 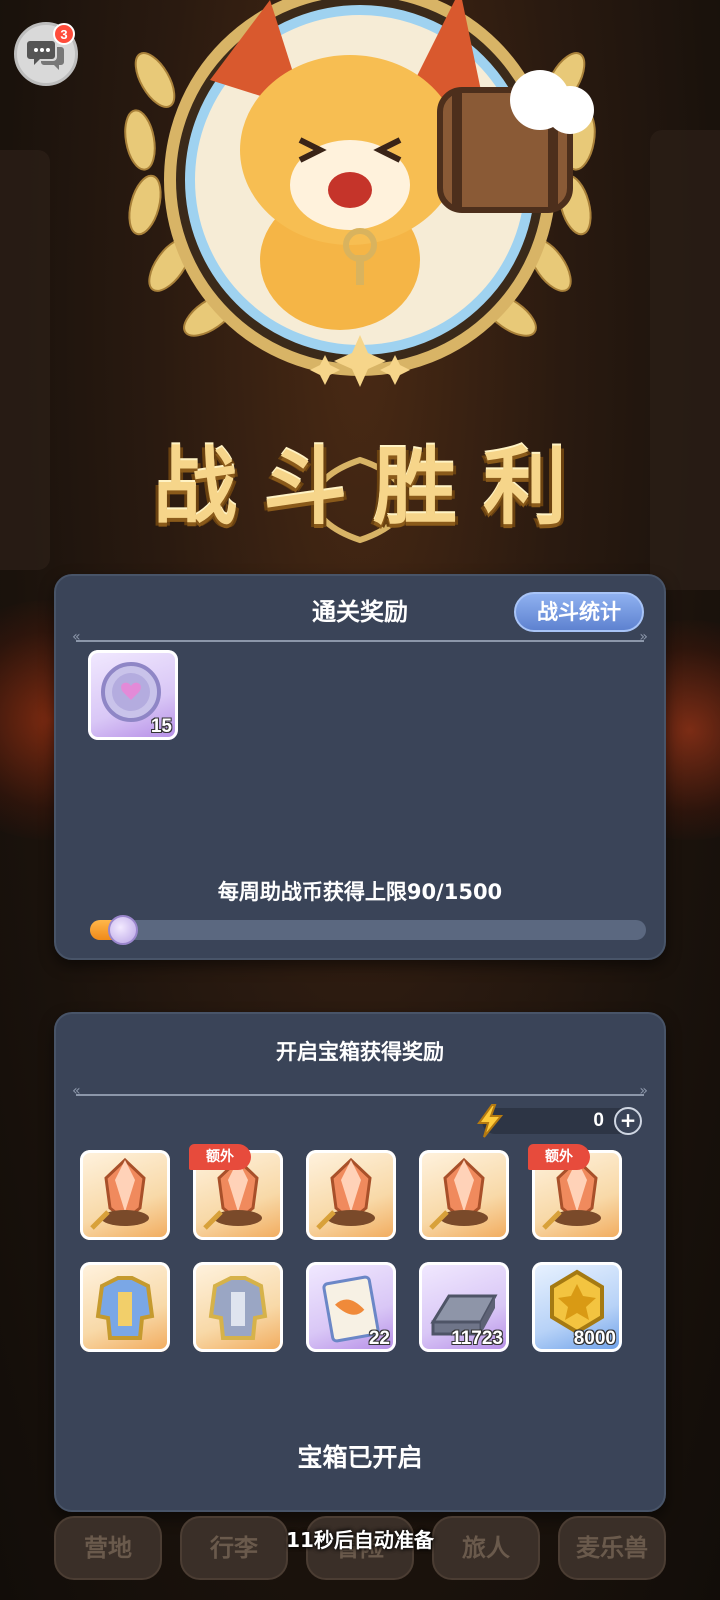 What do you see at coordinates (64, 34) in the screenshot?
I see `chat-unread-badge: 3` at bounding box center [64, 34].